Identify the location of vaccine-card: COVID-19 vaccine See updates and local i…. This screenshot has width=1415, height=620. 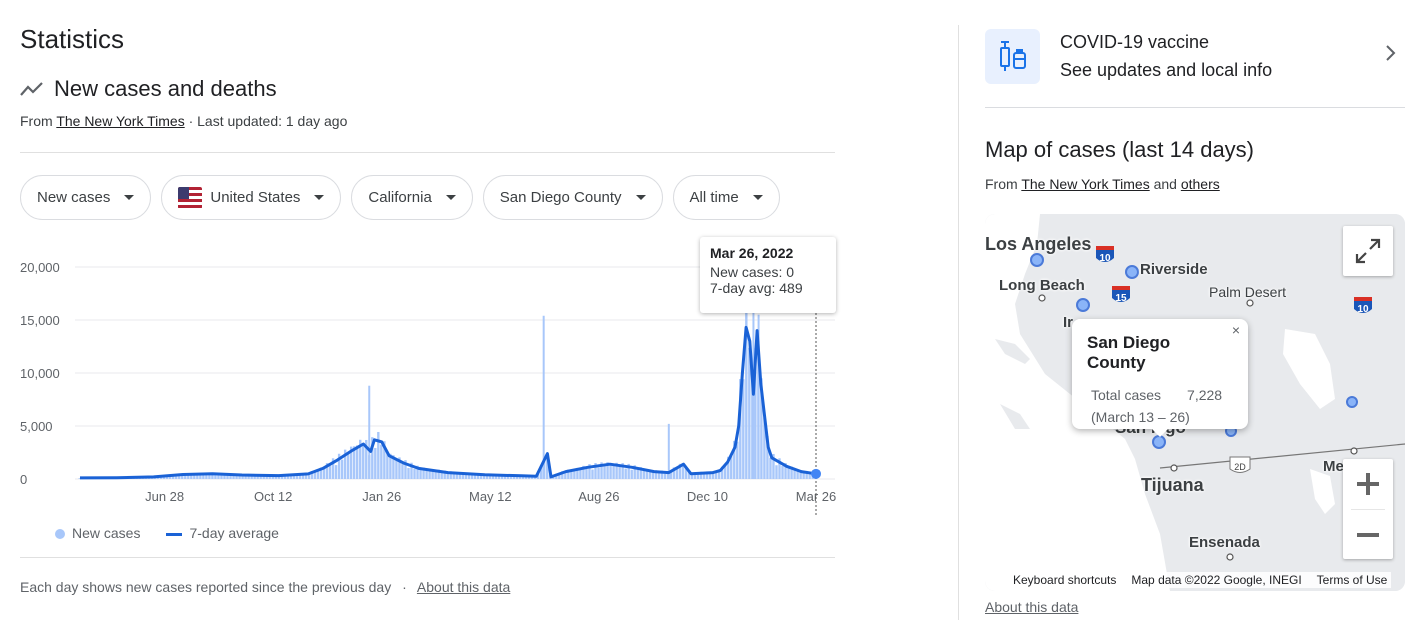
(1195, 56).